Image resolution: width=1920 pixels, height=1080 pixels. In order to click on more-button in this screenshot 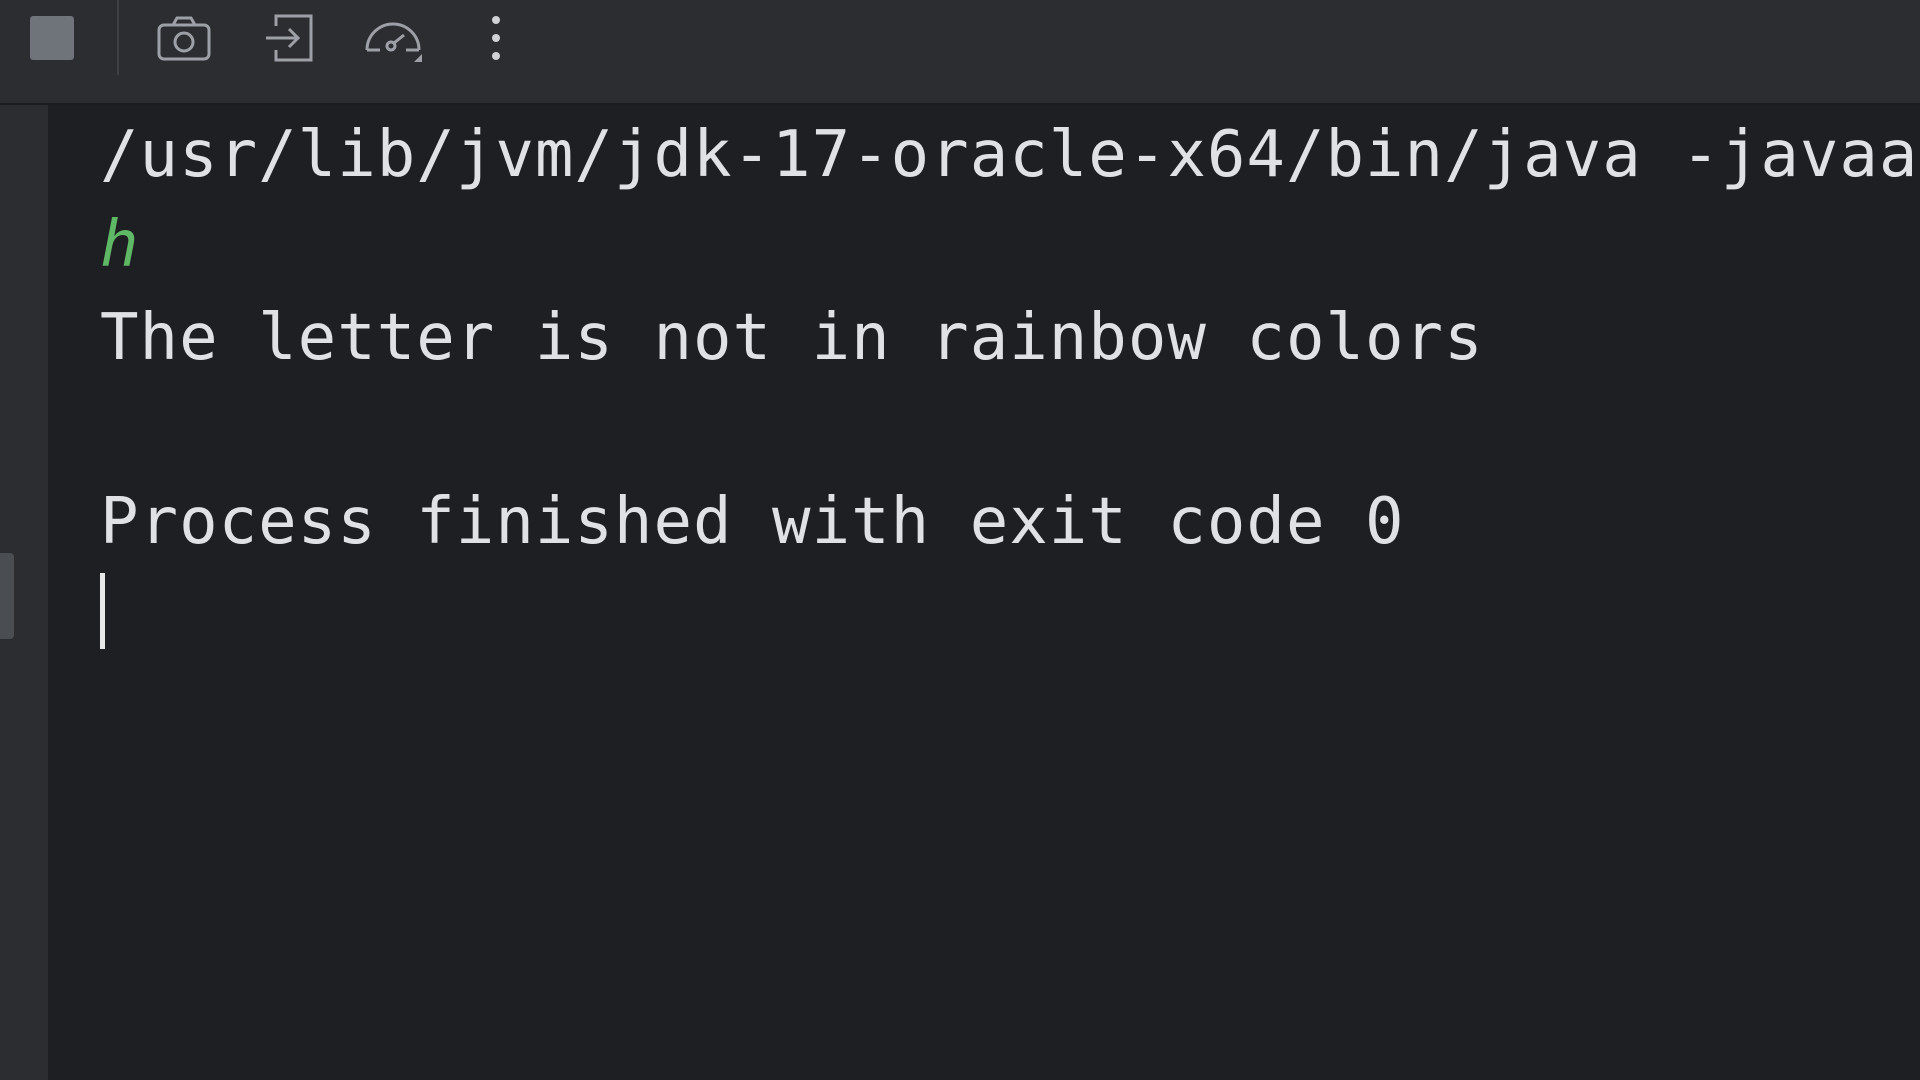, I will do `click(496, 37)`.